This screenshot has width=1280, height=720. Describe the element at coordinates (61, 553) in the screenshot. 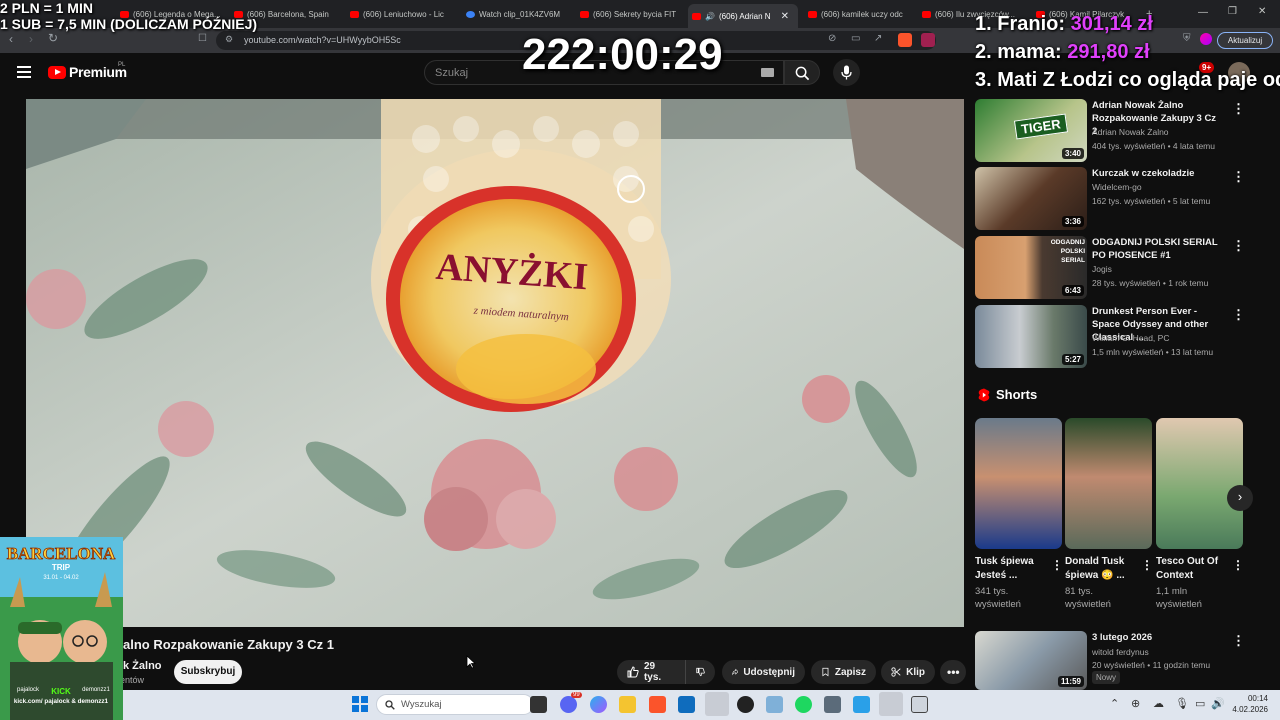

I see `barcelona-title: BARCELONA` at that location.